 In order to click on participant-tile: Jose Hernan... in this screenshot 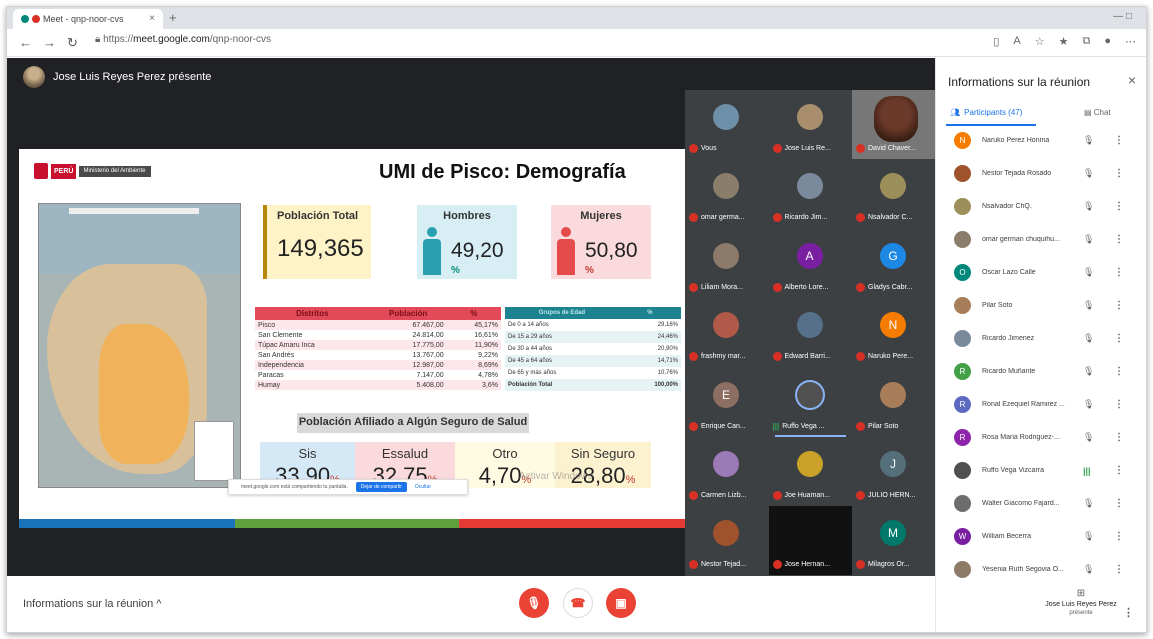, I will do `click(810, 541)`.